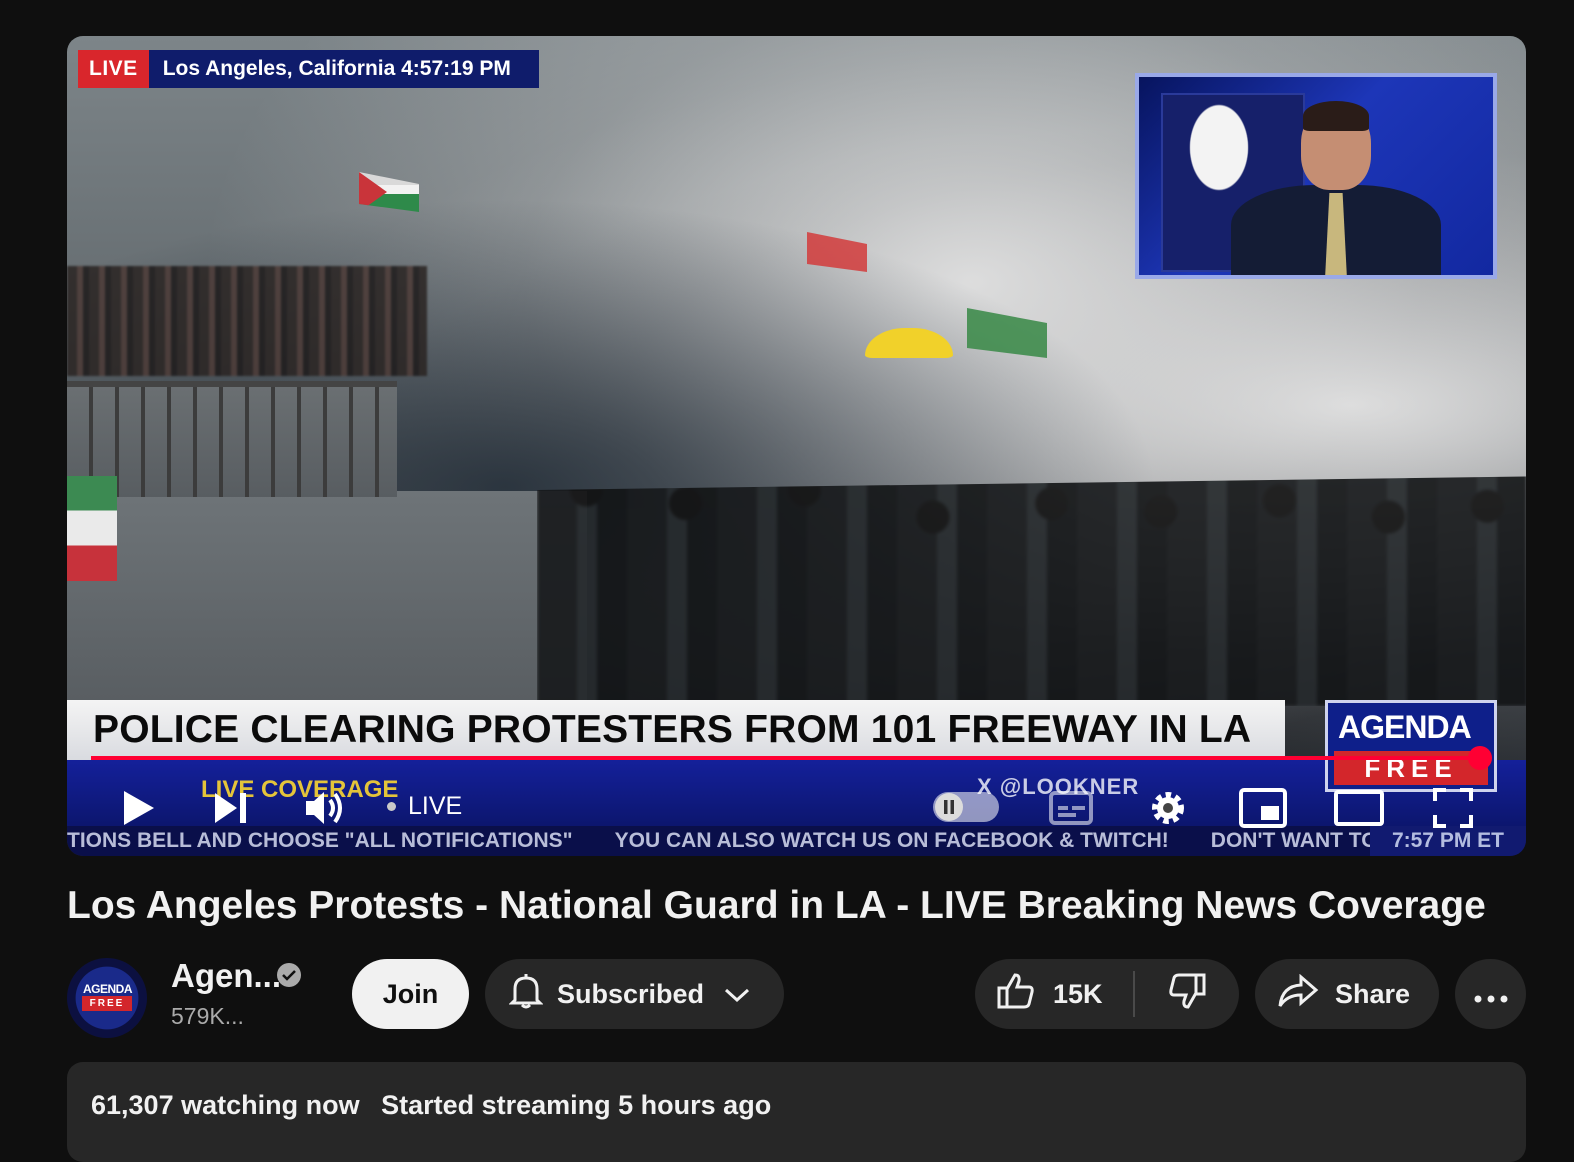 The width and height of the screenshot is (1574, 1162). I want to click on more-horizontal-icon, so click(1491, 994).